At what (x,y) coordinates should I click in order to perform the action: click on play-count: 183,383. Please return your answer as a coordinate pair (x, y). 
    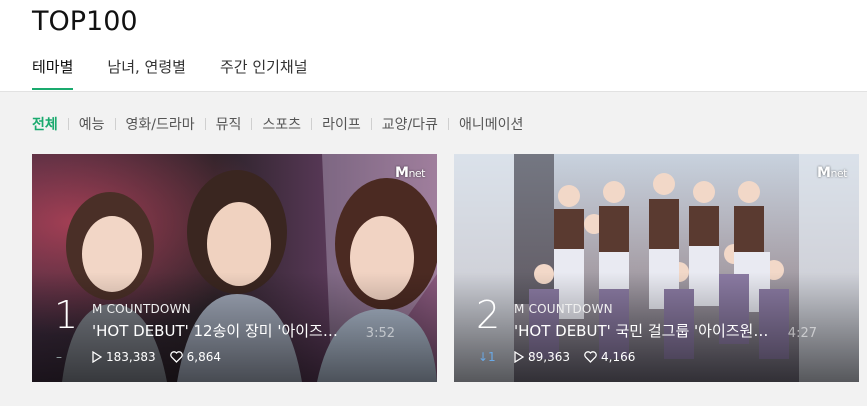
    Looking at the image, I should click on (124, 357).